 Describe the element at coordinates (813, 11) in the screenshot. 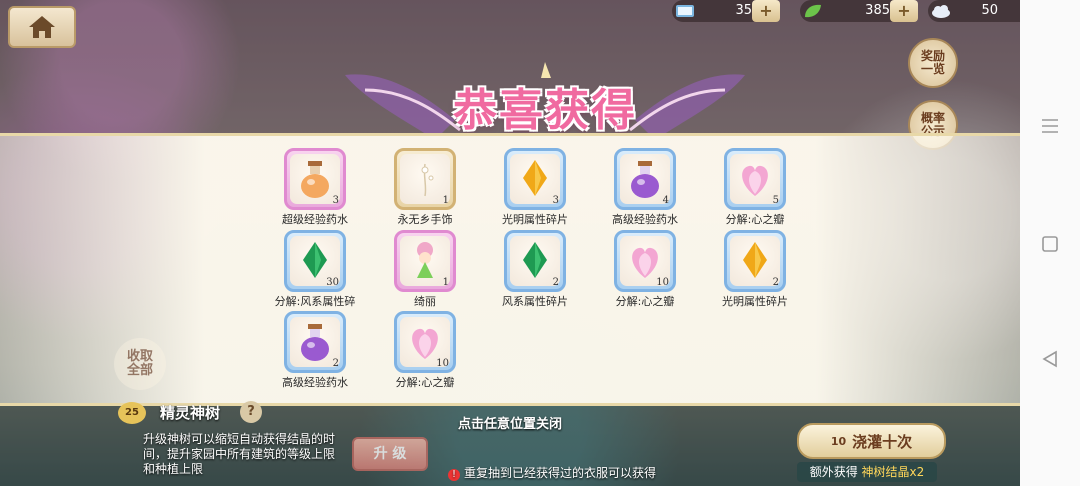

I see `leaf-icon` at that location.